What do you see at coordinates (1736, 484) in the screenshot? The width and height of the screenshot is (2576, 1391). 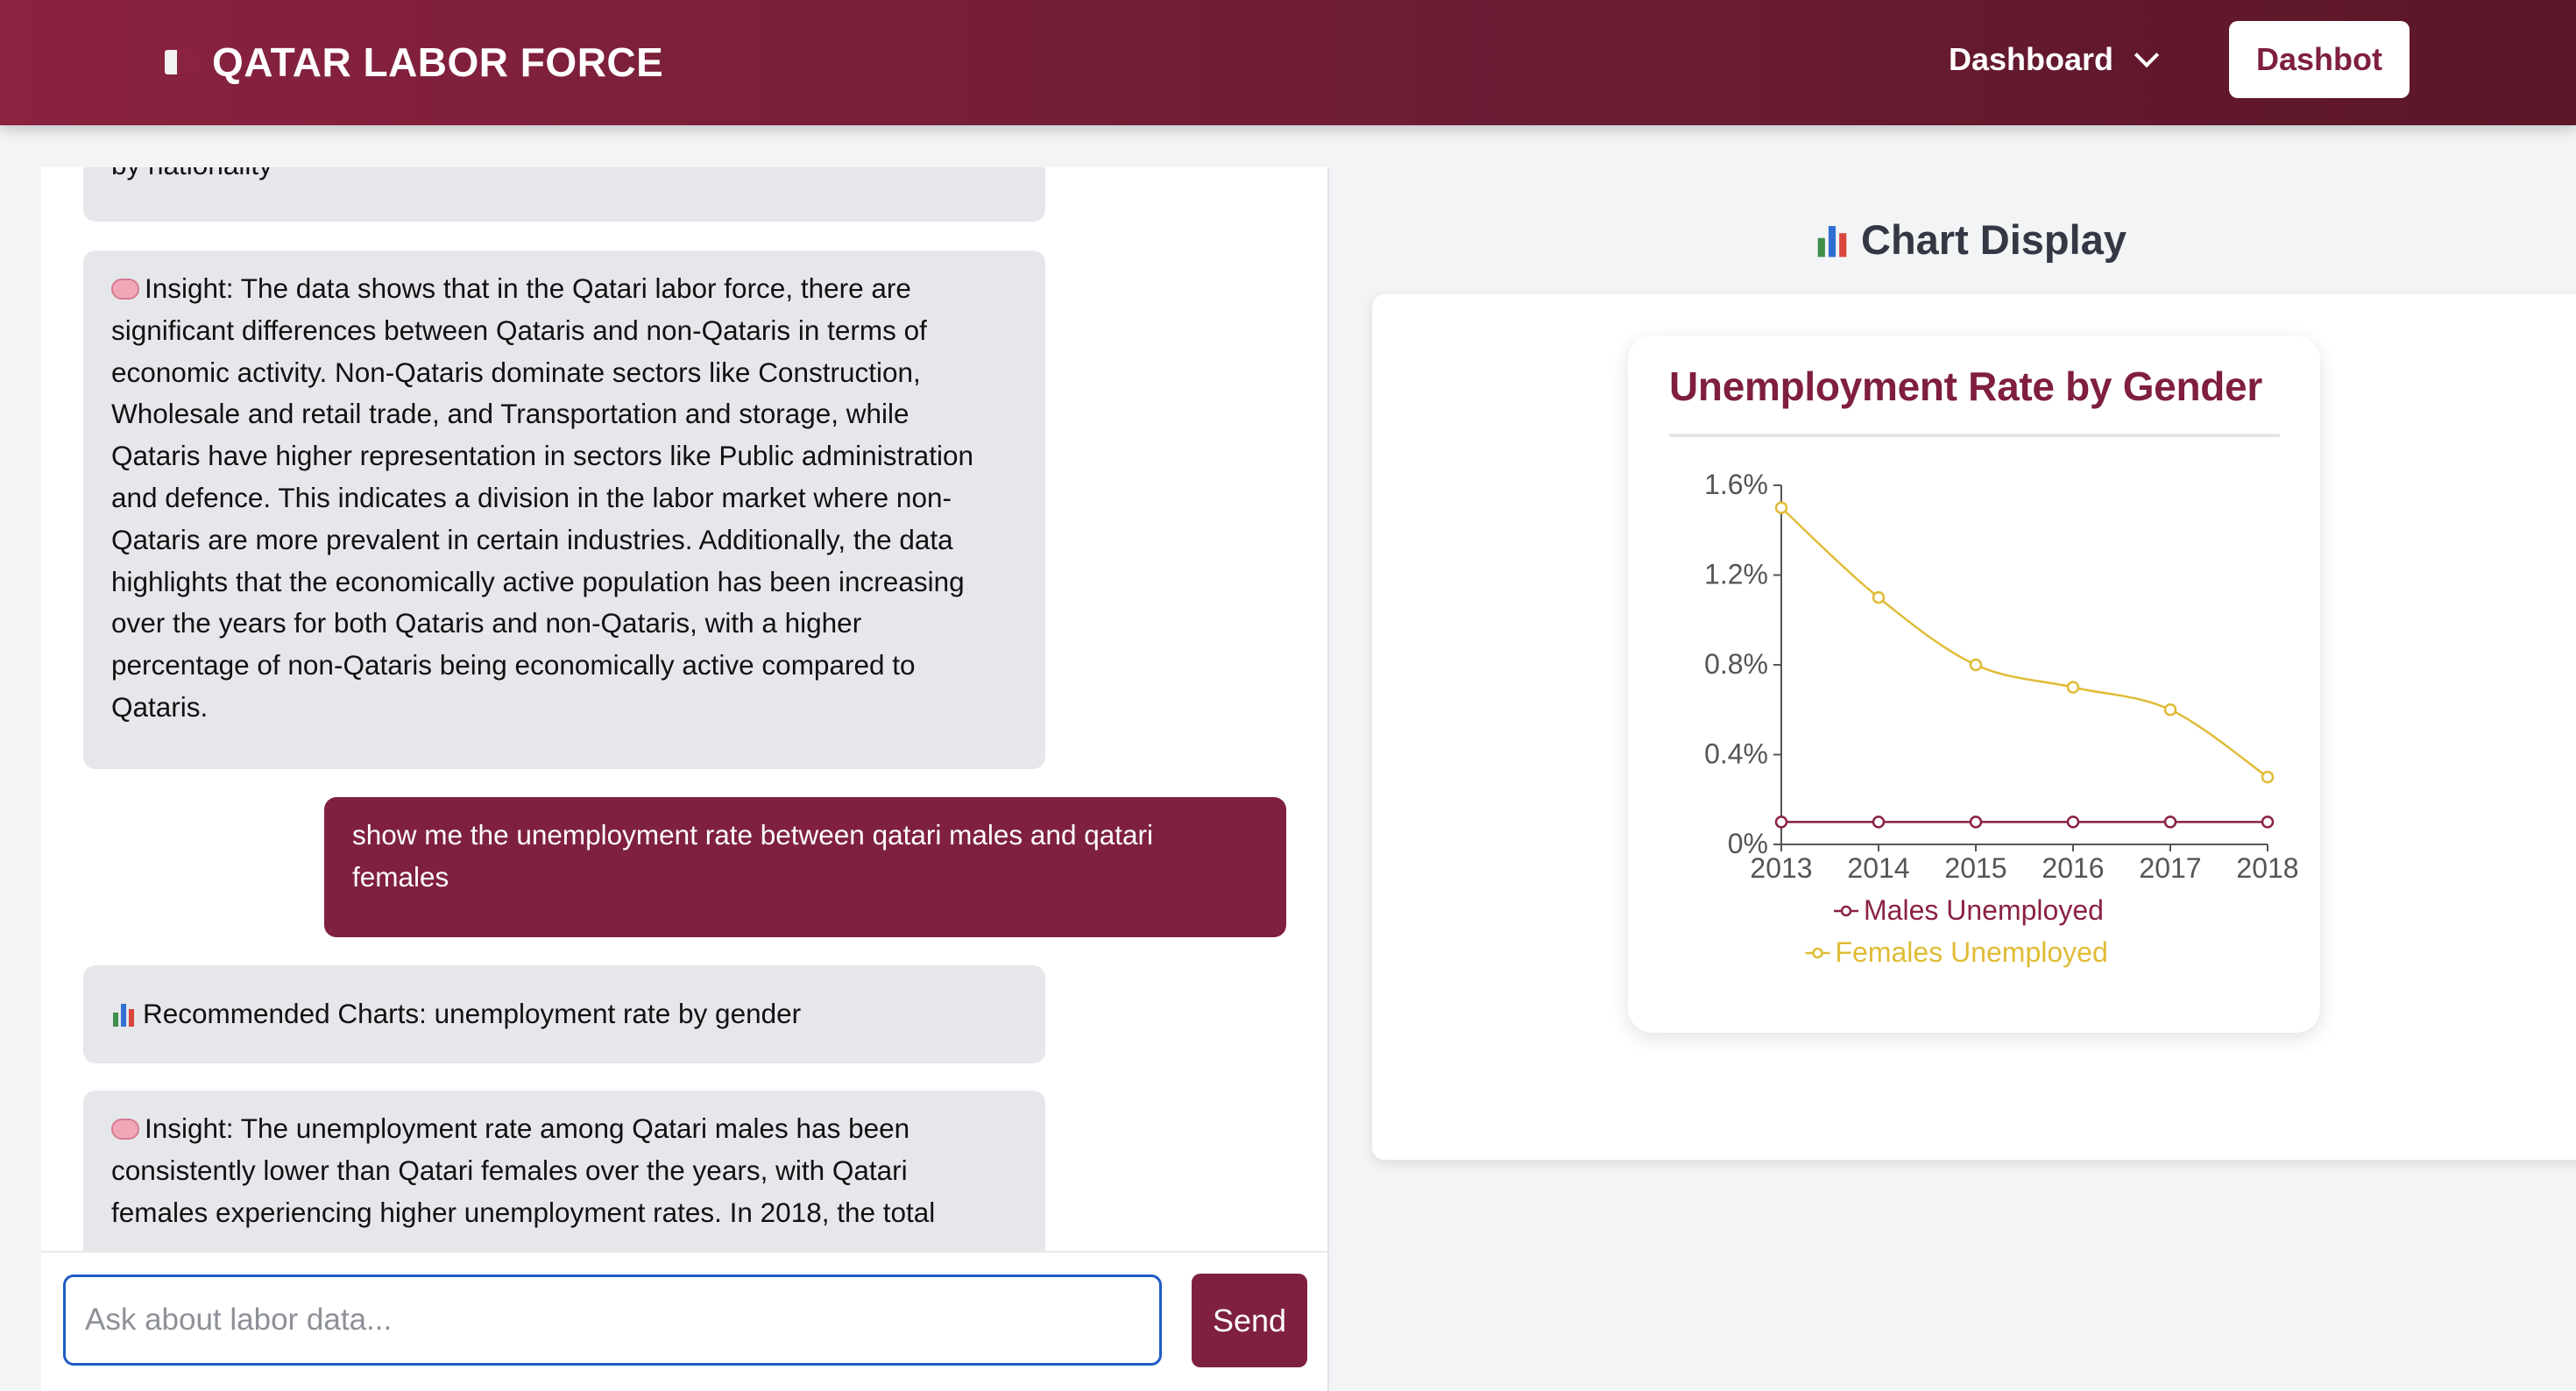 I see `y-tick-label: 1.6%` at bounding box center [1736, 484].